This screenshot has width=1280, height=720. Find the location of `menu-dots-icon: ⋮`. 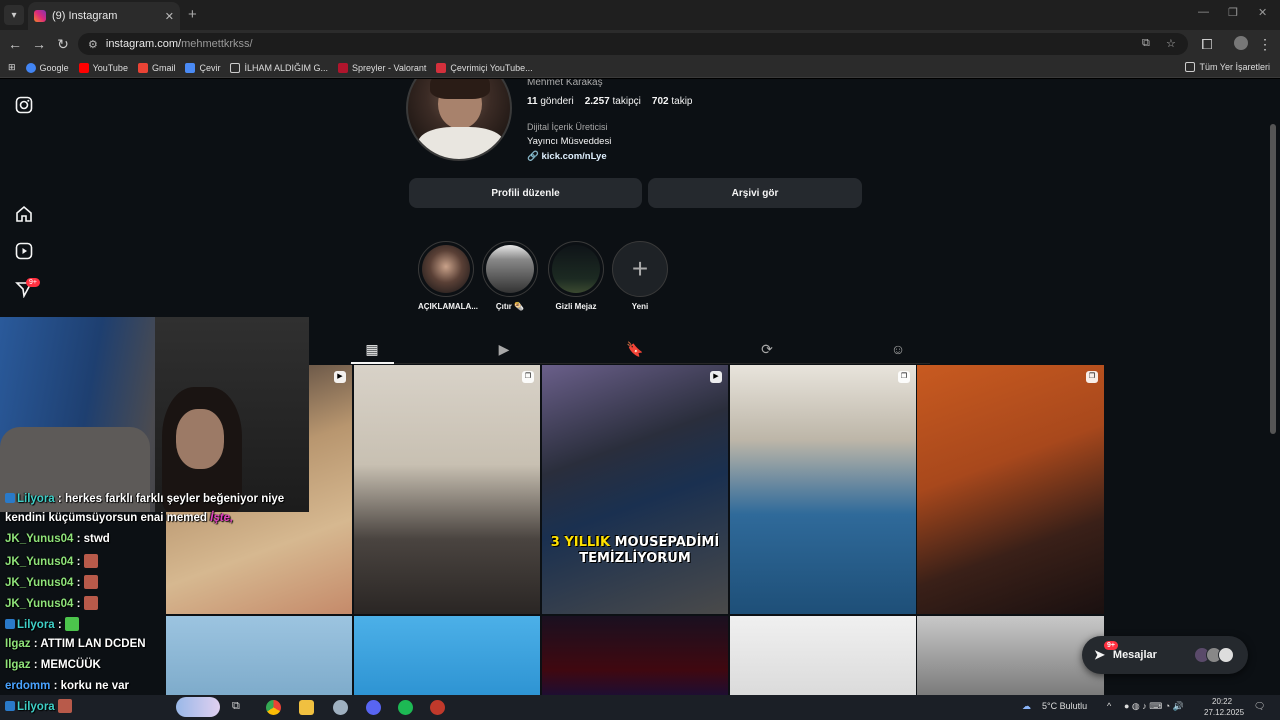

menu-dots-icon: ⋮ is located at coordinates (1265, 44).